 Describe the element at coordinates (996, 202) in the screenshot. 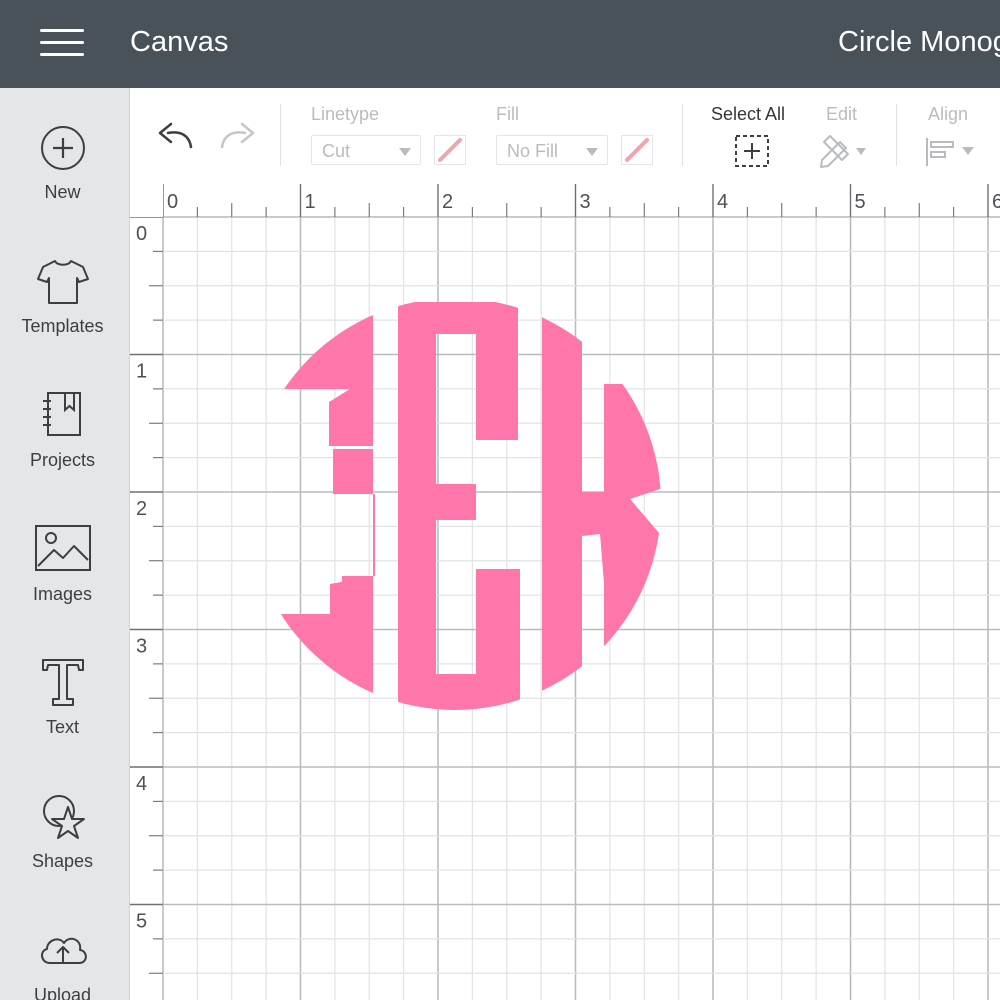

I see `ruler-label: 6` at that location.